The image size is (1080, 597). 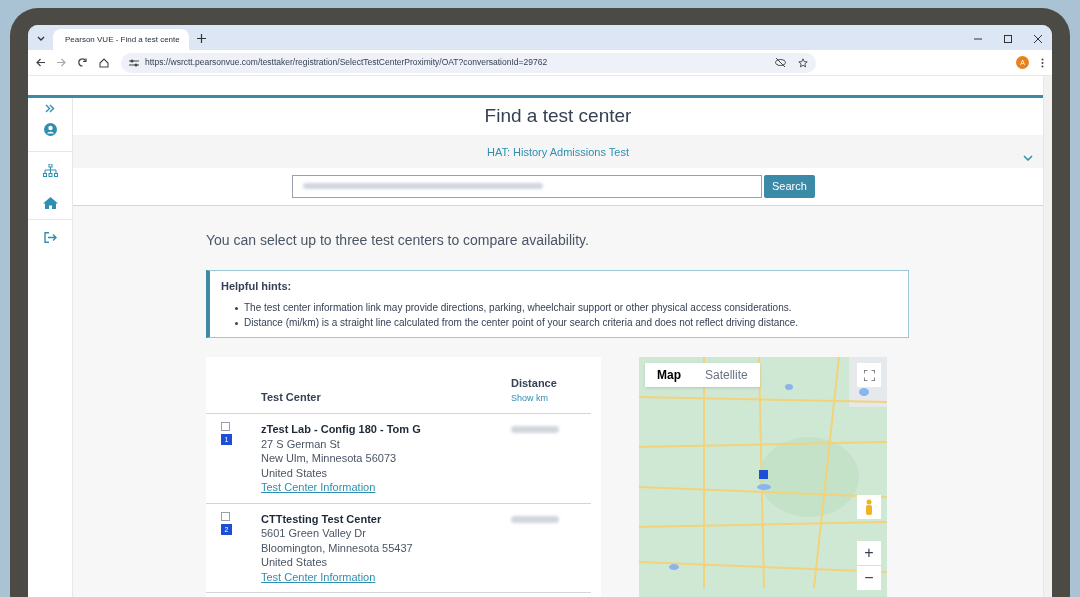 I want to click on map-type-tab: Satellite, so click(x=726, y=375).